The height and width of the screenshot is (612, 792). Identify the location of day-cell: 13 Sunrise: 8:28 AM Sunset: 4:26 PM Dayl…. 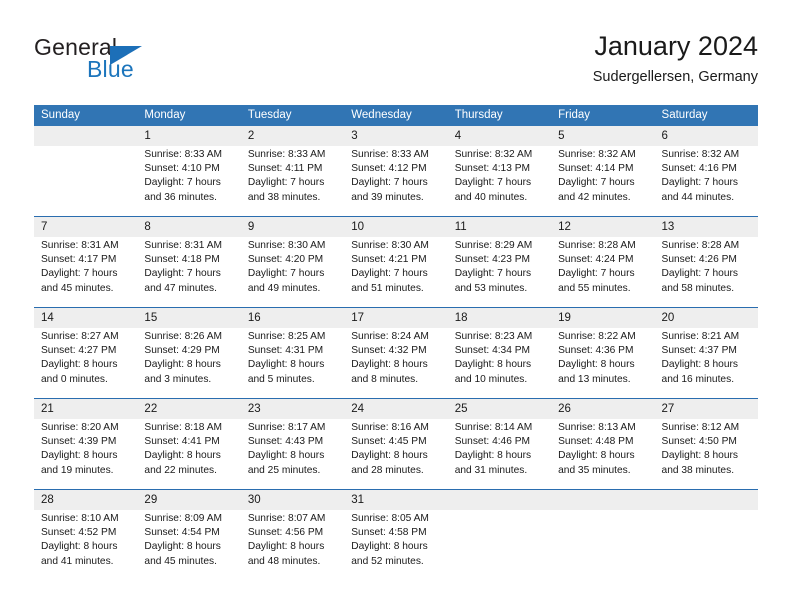
(706, 262).